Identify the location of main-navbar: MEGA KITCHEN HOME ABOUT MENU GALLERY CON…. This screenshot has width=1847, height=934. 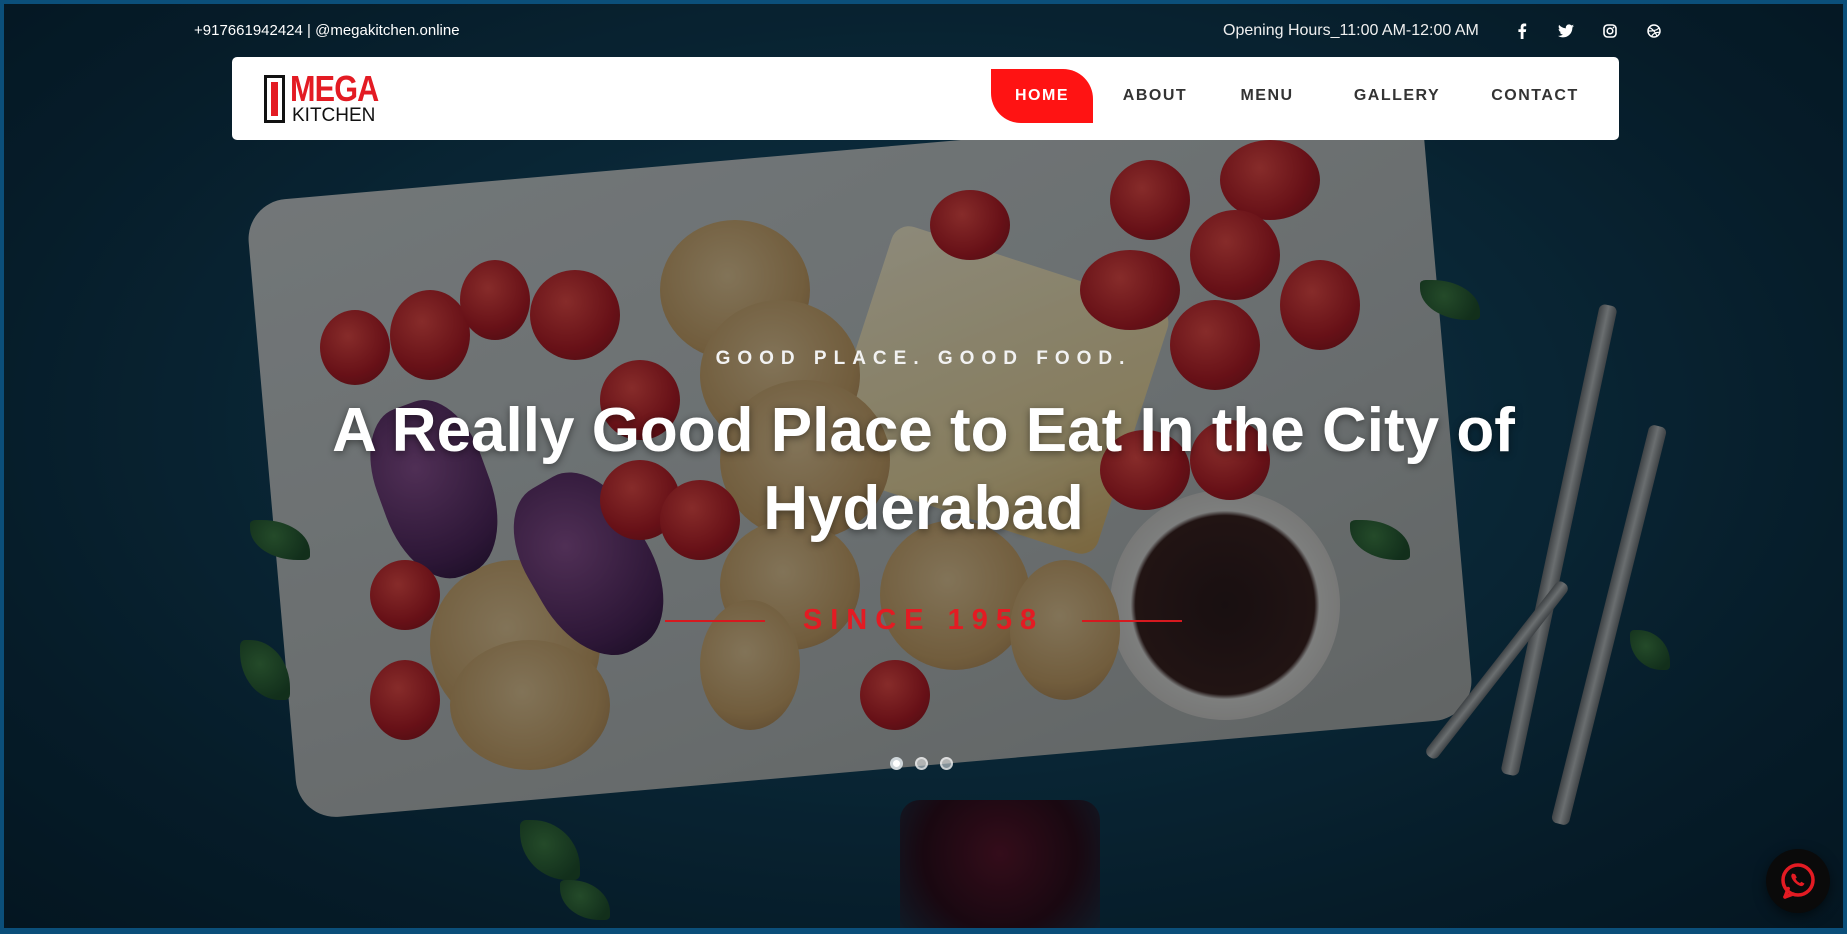
(925, 98).